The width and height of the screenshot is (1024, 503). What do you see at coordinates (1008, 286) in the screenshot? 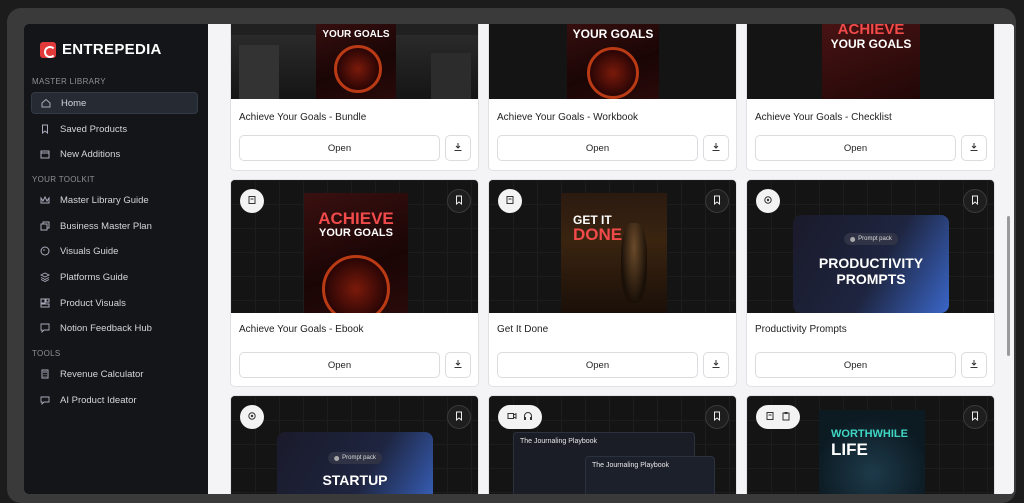
I see `scrollbar-thumb` at bounding box center [1008, 286].